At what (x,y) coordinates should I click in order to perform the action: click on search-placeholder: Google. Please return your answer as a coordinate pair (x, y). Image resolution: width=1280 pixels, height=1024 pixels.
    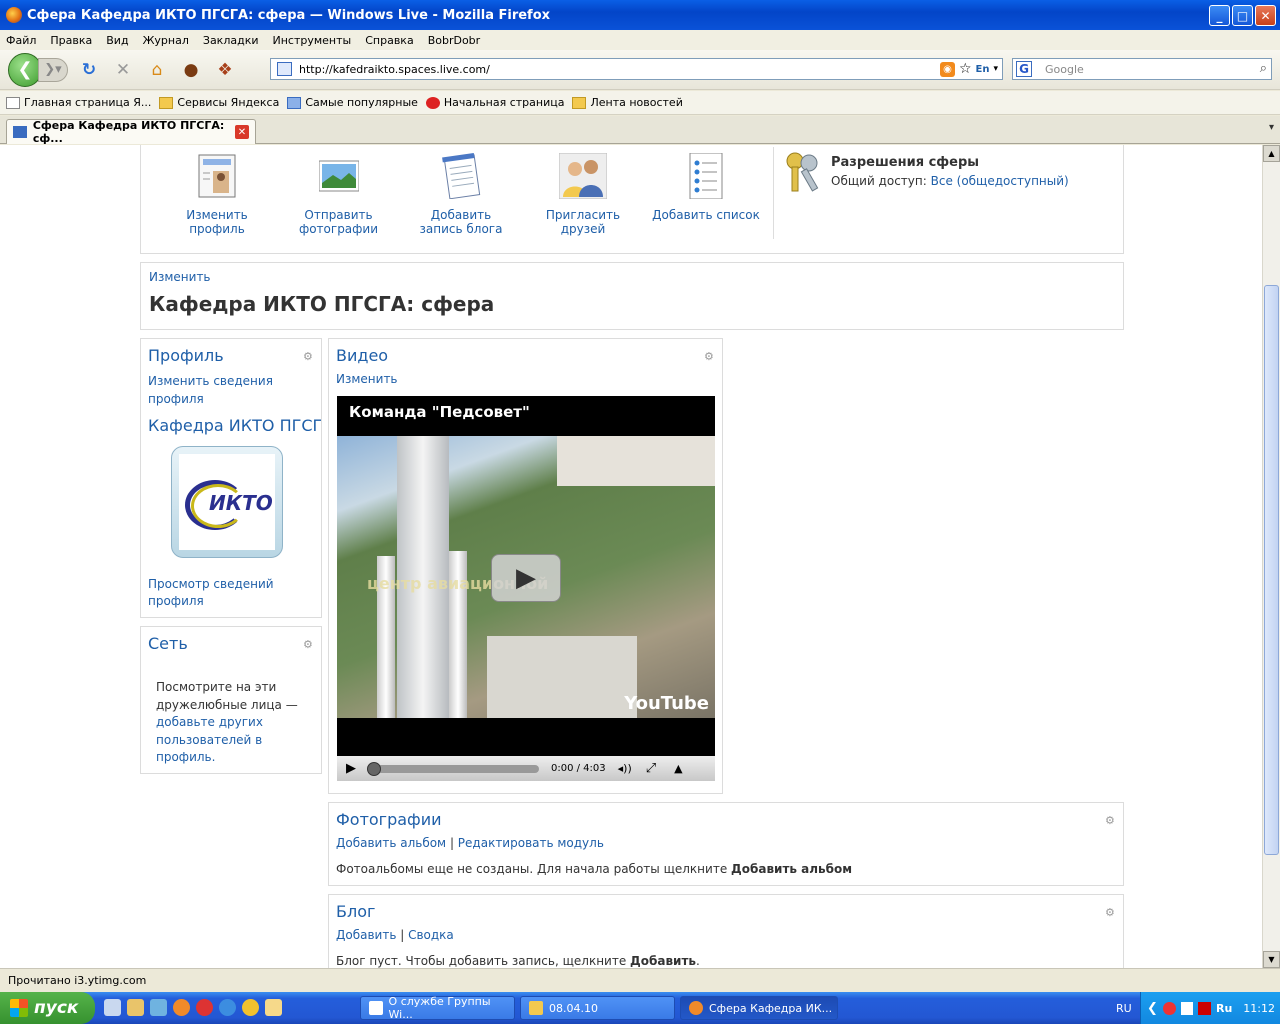
    Looking at the image, I should click on (1064, 69).